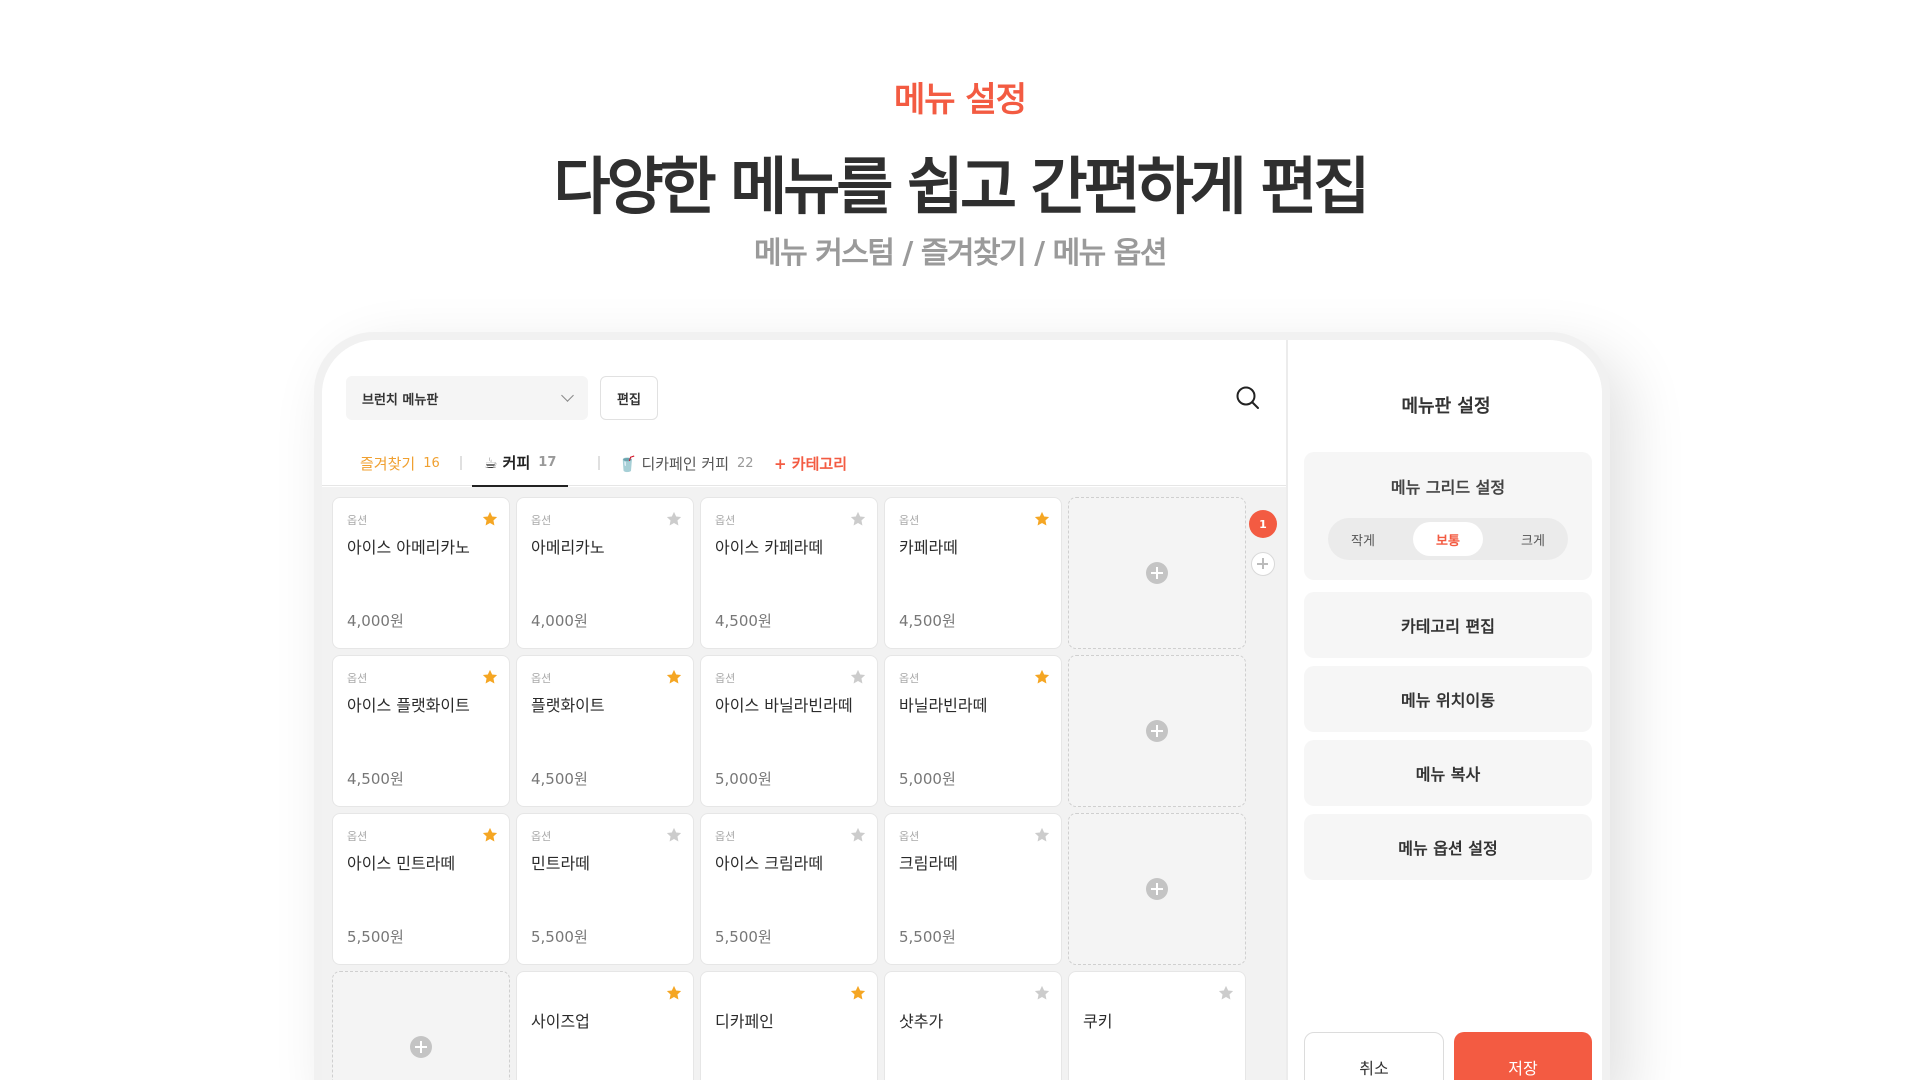 The image size is (1920, 1080). Describe the element at coordinates (810, 463) in the screenshot. I see `add-category-button: + 카테고리` at that location.